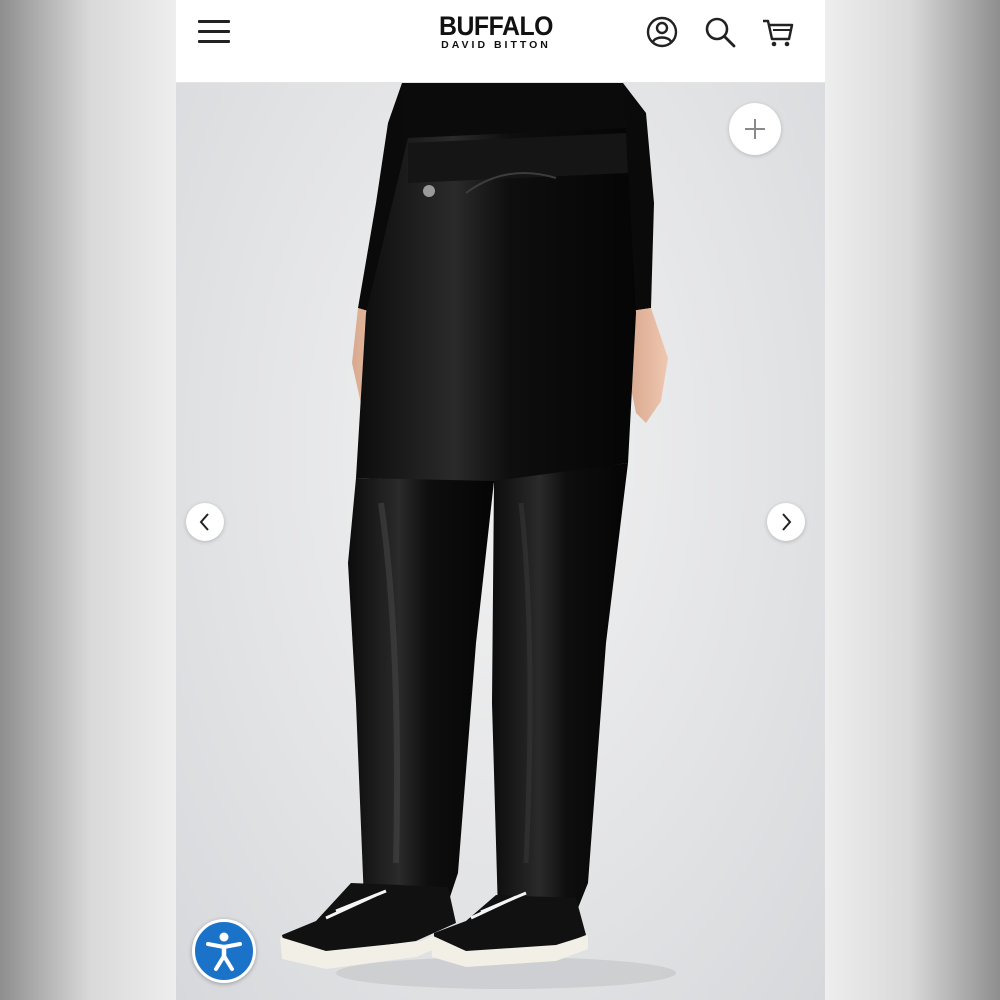  I want to click on brand-logo: BUFFALO DAVID BITTON, so click(496, 31).